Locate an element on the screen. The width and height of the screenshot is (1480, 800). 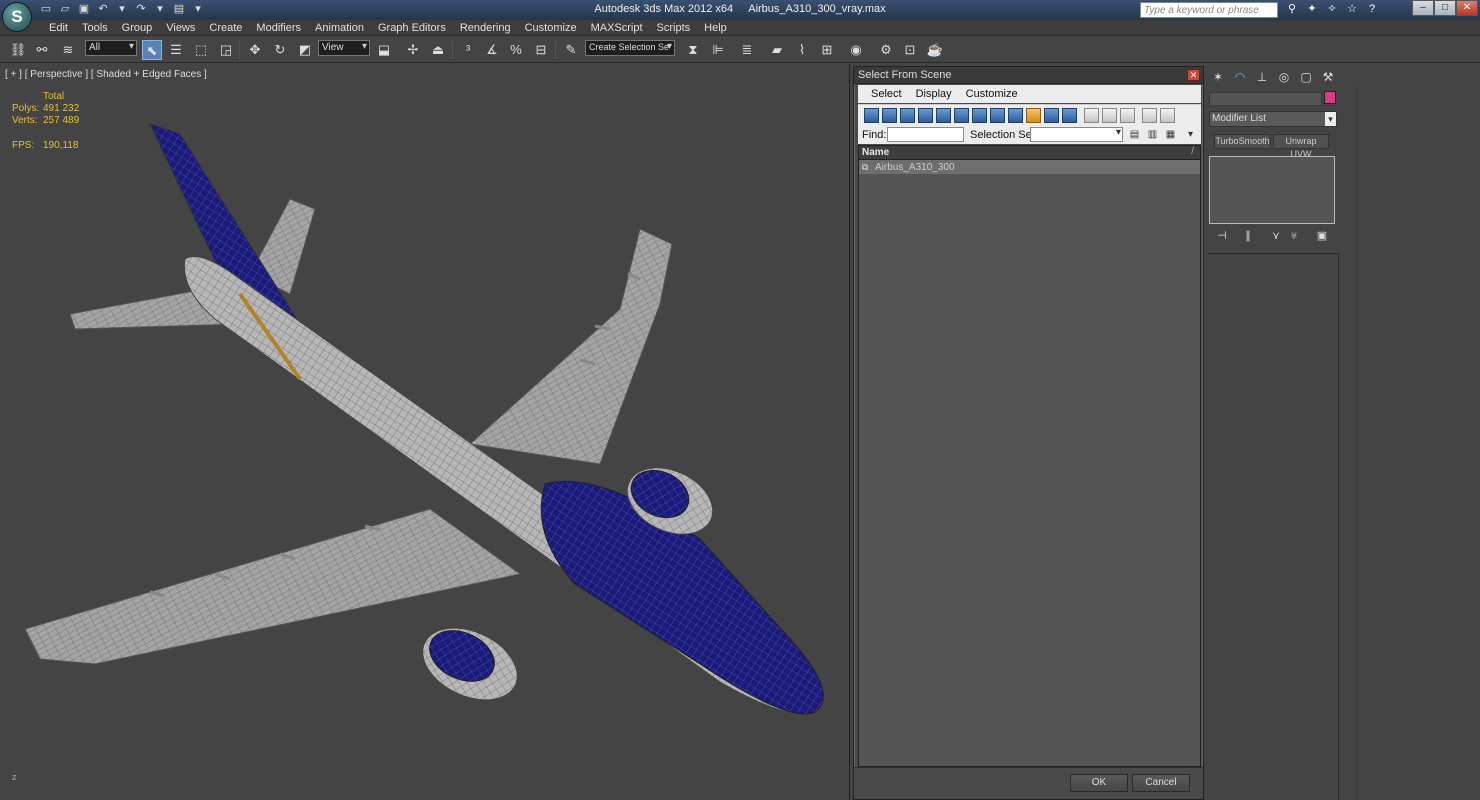
display-invert-icon is located at coordinates (1127, 115).